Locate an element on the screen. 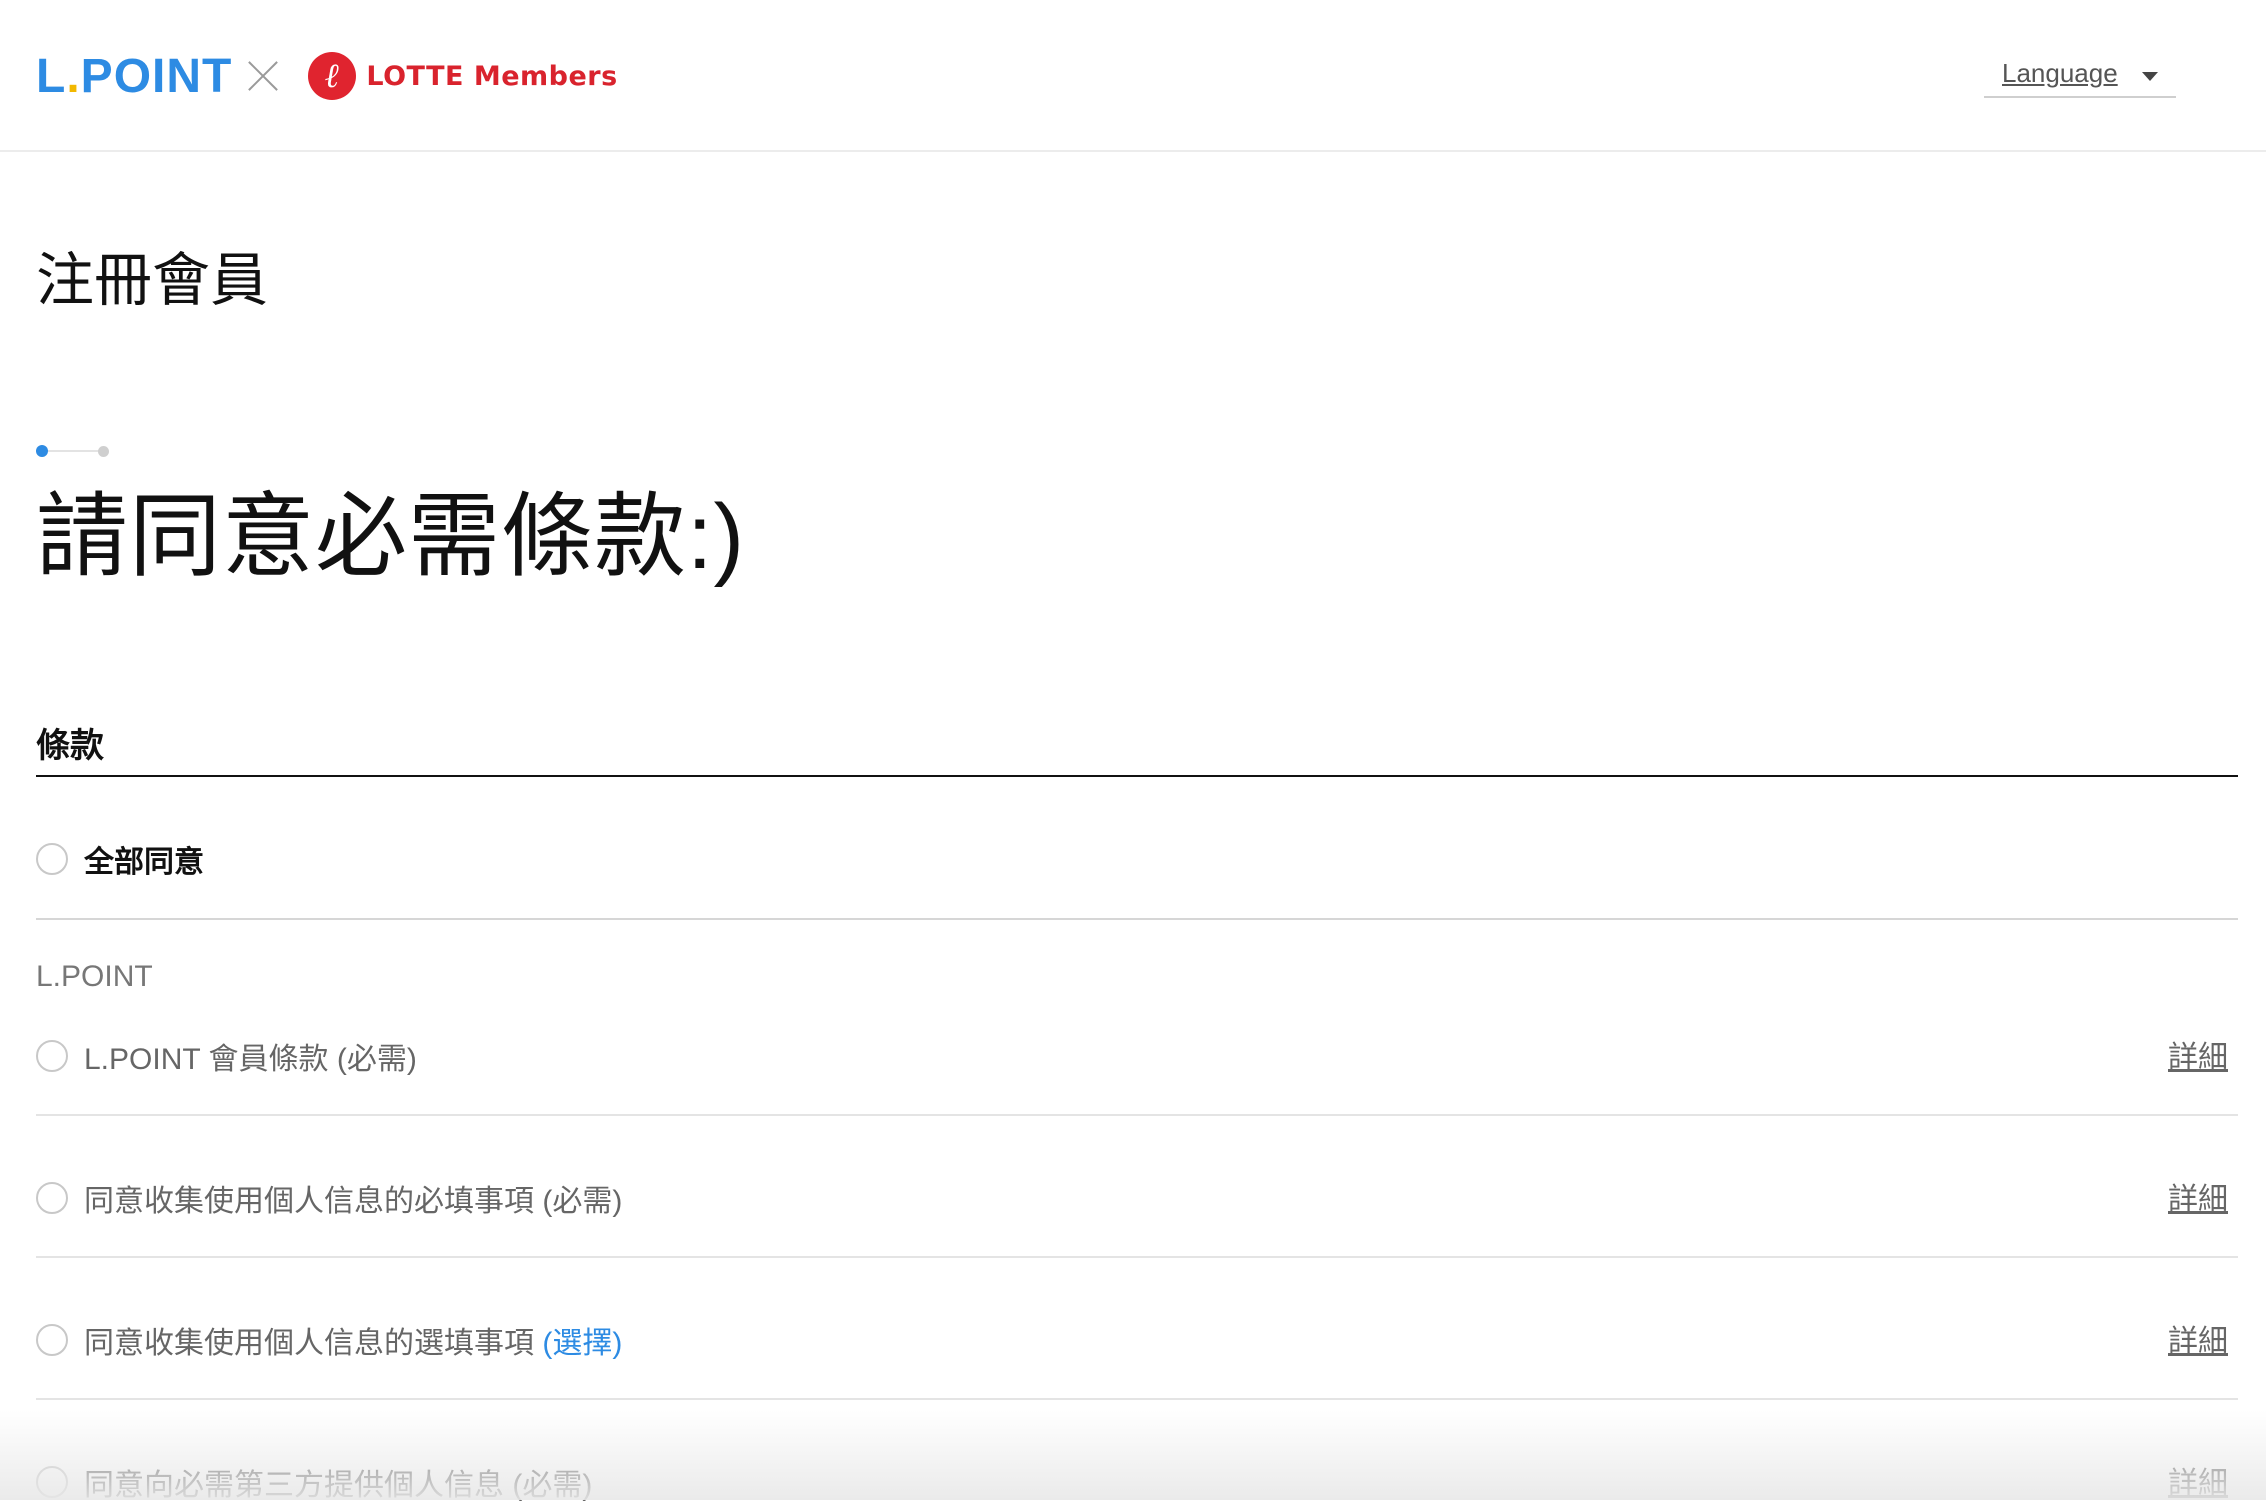 This screenshot has width=2266, height=1504. step-line is located at coordinates (74, 451).